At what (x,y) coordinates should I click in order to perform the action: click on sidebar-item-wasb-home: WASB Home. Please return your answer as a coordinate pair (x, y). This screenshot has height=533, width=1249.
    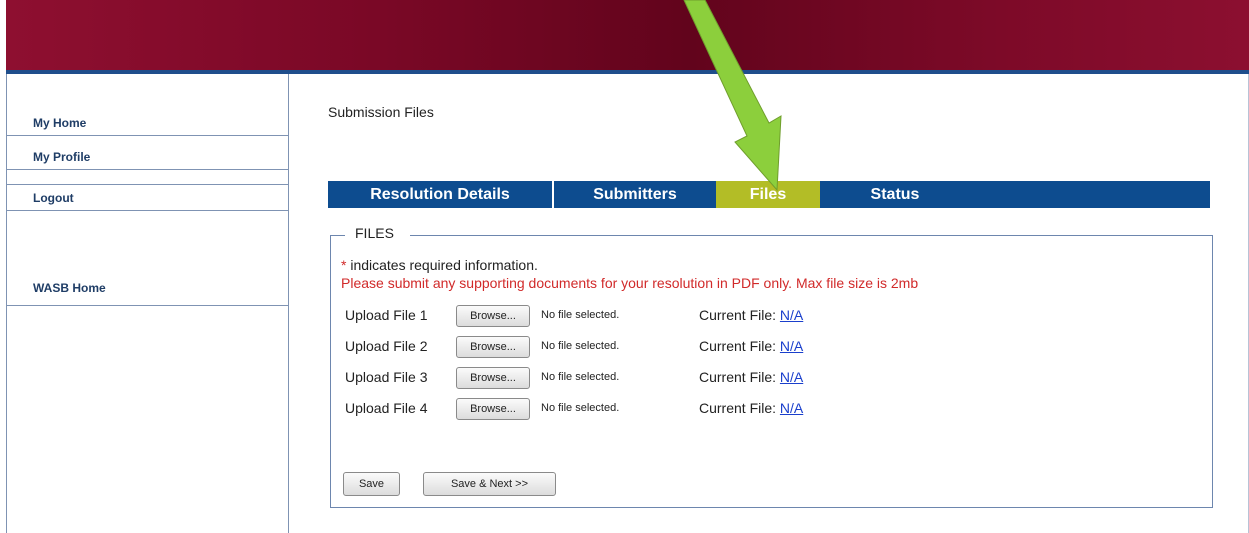
    Looking at the image, I should click on (147, 288).